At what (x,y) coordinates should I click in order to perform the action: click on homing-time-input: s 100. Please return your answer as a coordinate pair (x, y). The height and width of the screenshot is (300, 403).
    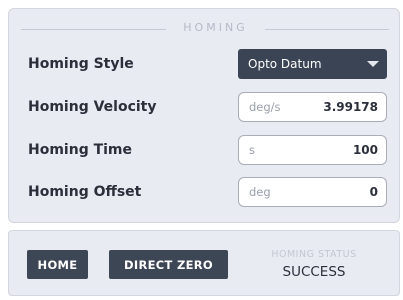
    Looking at the image, I should click on (312, 150).